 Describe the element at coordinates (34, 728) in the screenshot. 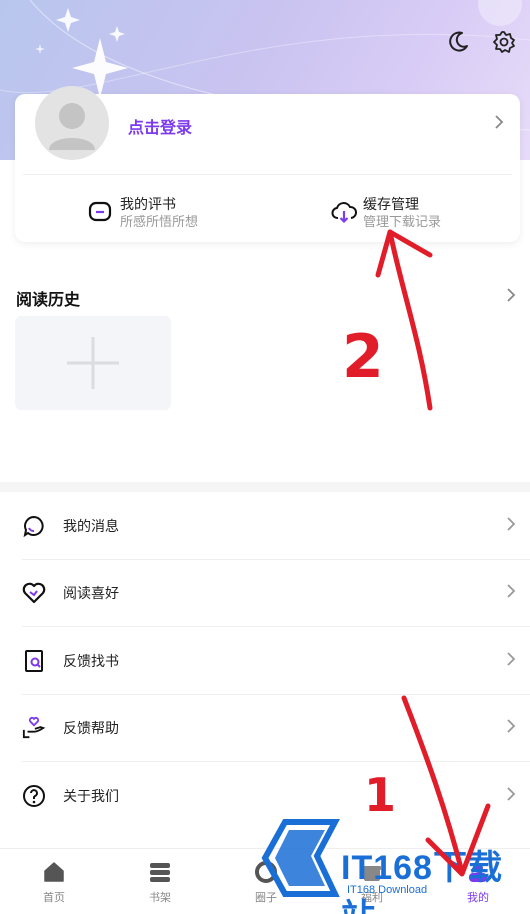

I see `help-hand-icon` at that location.